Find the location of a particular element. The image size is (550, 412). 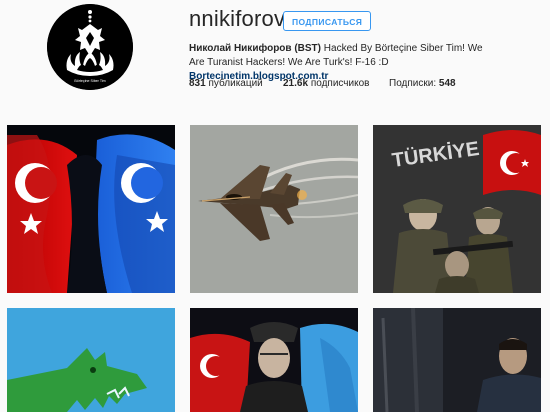

following-stat: Подписки: 548 is located at coordinates (422, 83).